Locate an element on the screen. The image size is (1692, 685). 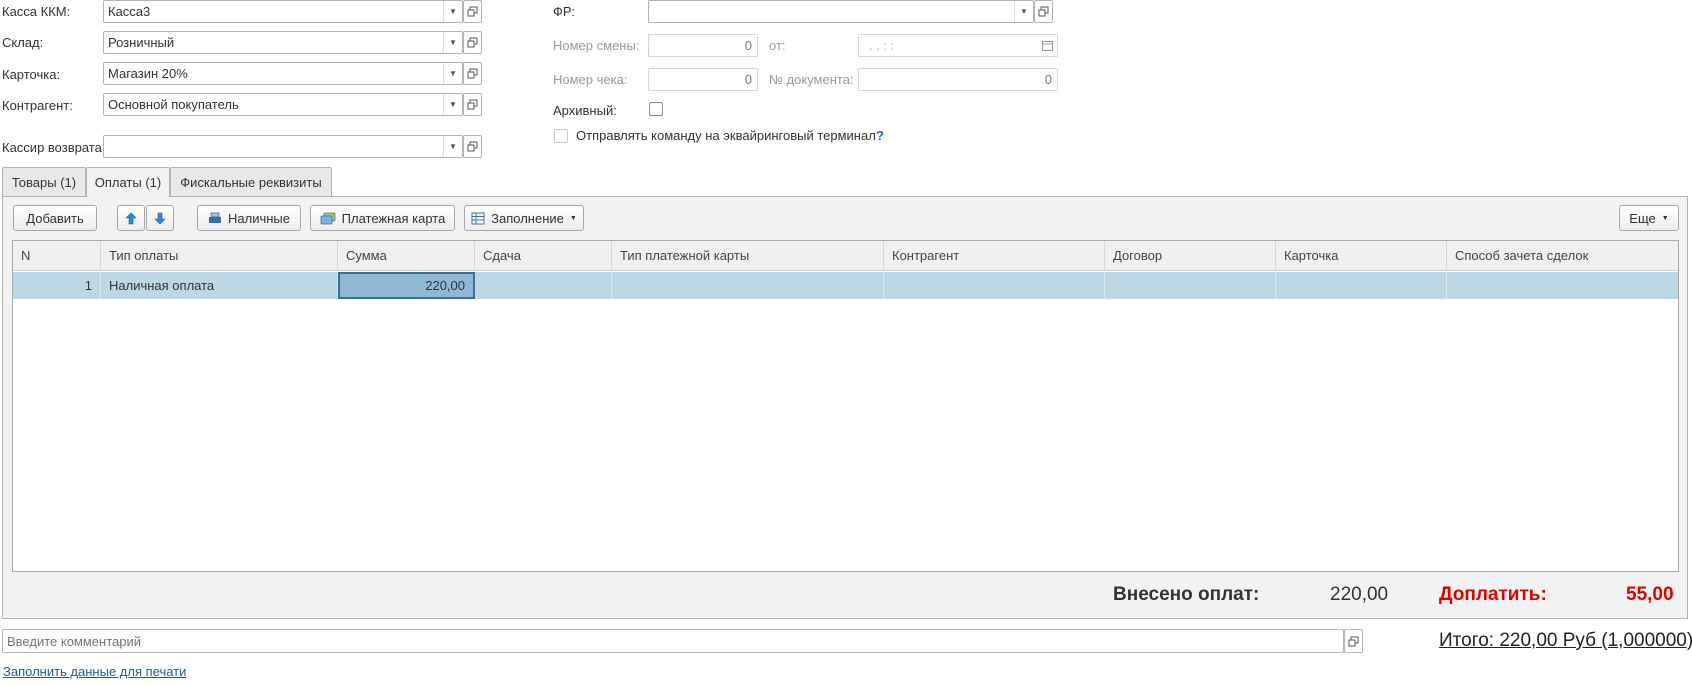
tab-fiscal: Фискальные реквизиты is located at coordinates (251, 181).